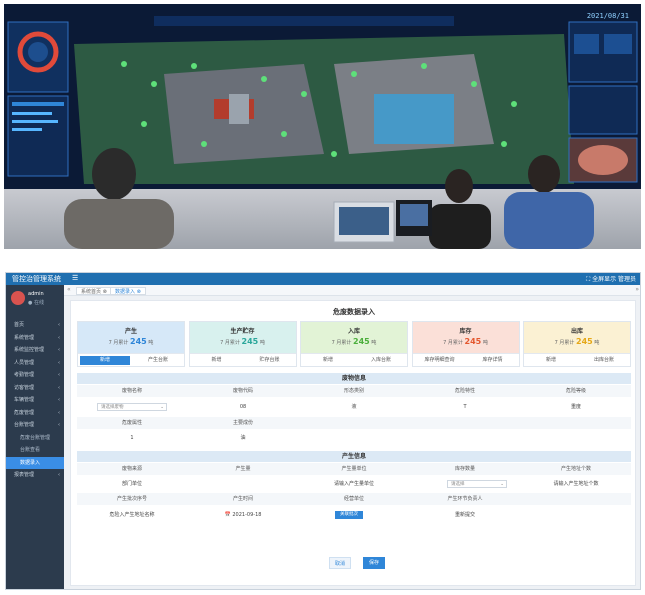  What do you see at coordinates (130, 331) in the screenshot?
I see `stat-card-label: 产生` at bounding box center [130, 331].